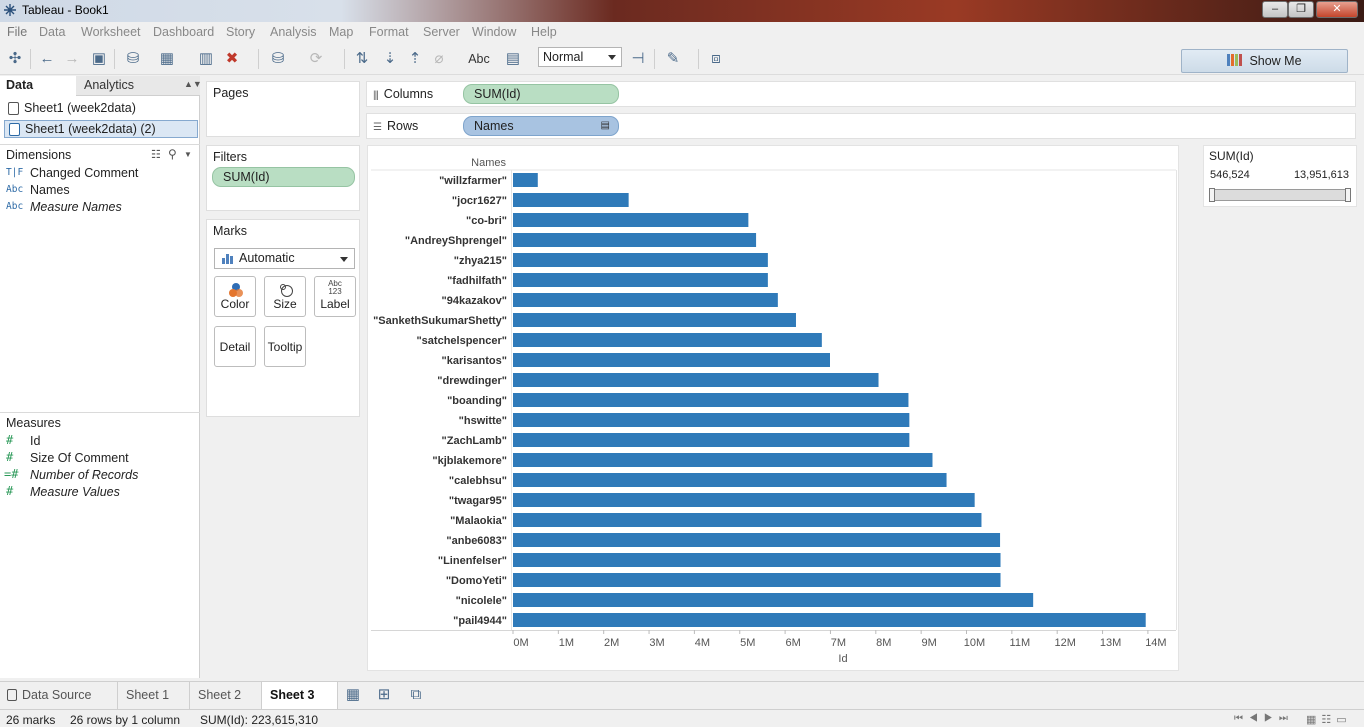  I want to click on menu-dashboard: Dashboard, so click(183, 32).